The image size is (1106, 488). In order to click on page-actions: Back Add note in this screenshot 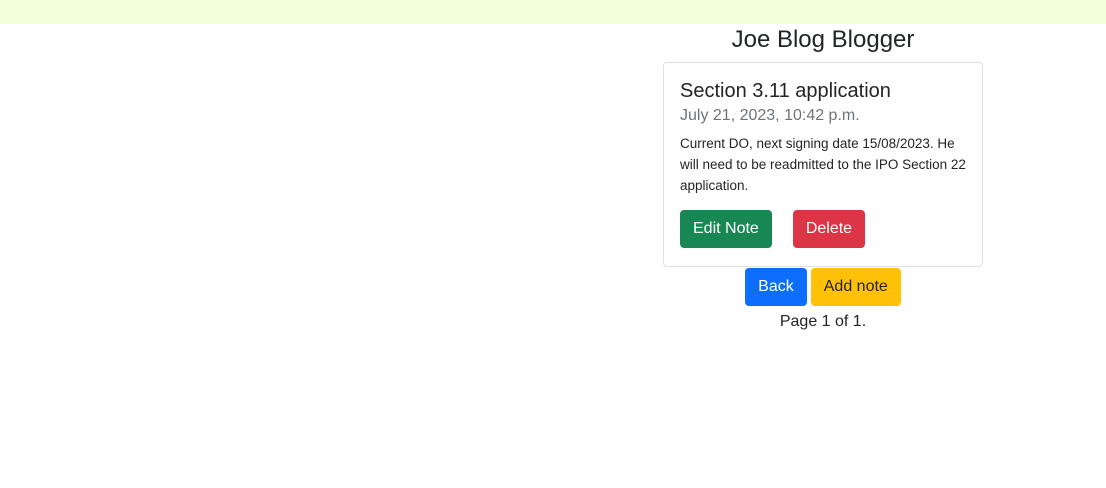, I will do `click(823, 287)`.